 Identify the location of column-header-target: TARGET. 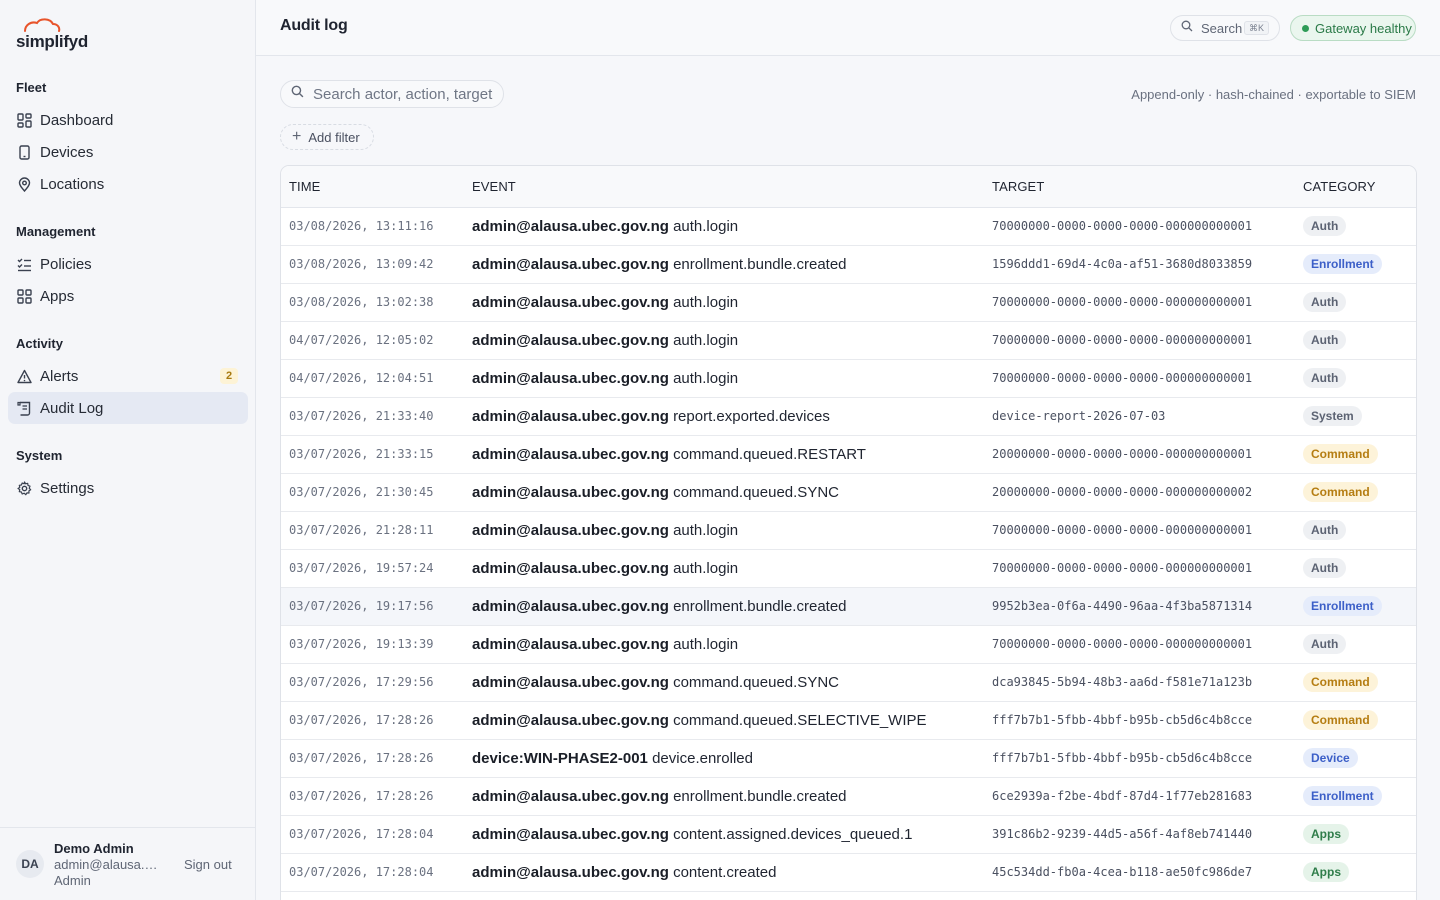
(1147, 187).